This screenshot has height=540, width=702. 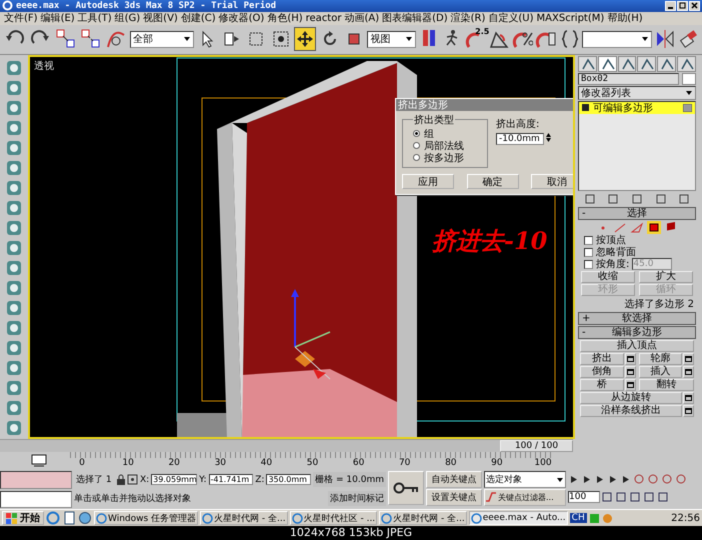 What do you see at coordinates (146, 518) in the screenshot?
I see `taskbar-button: Windows 任务管理器` at bounding box center [146, 518].